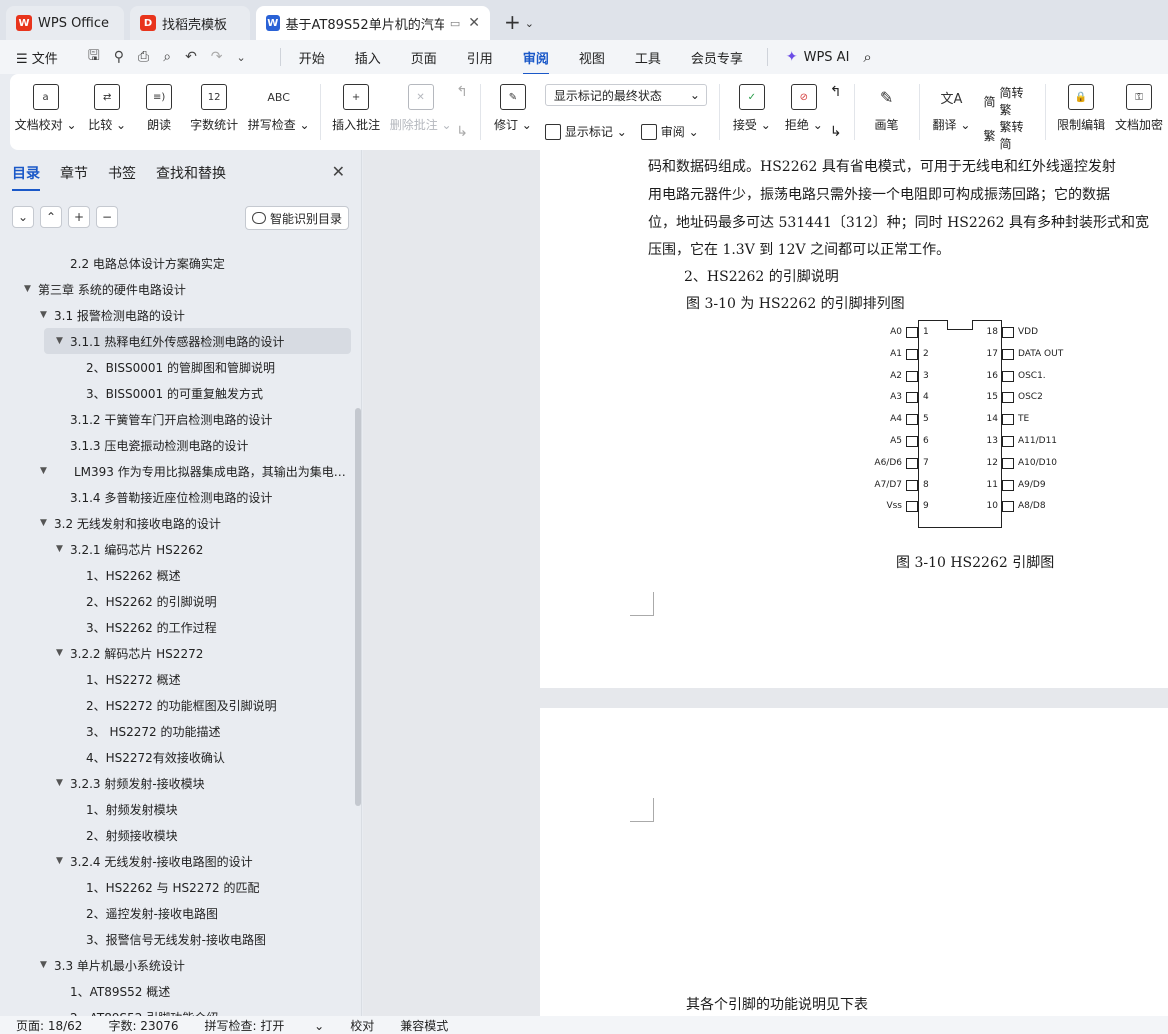  What do you see at coordinates (119, 57) in the screenshot?
I see `share-icon: ⚲` at bounding box center [119, 57].